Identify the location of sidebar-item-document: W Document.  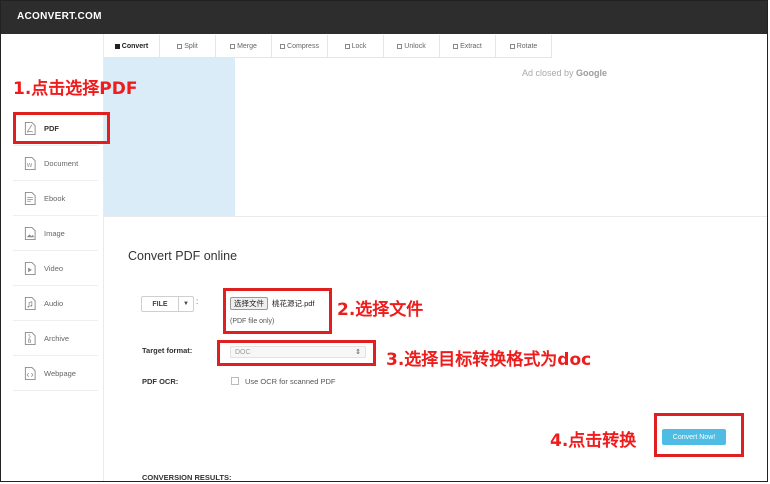
(55, 163).